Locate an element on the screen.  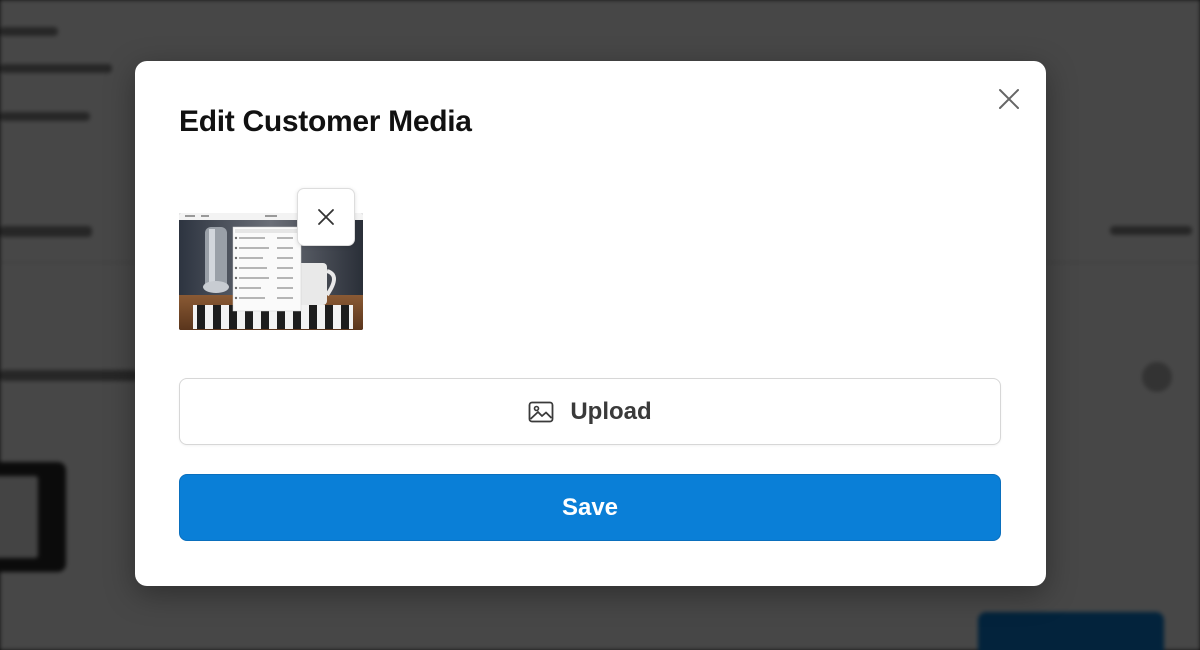
modal-title: Edit Customer Media is located at coordinates (325, 121).